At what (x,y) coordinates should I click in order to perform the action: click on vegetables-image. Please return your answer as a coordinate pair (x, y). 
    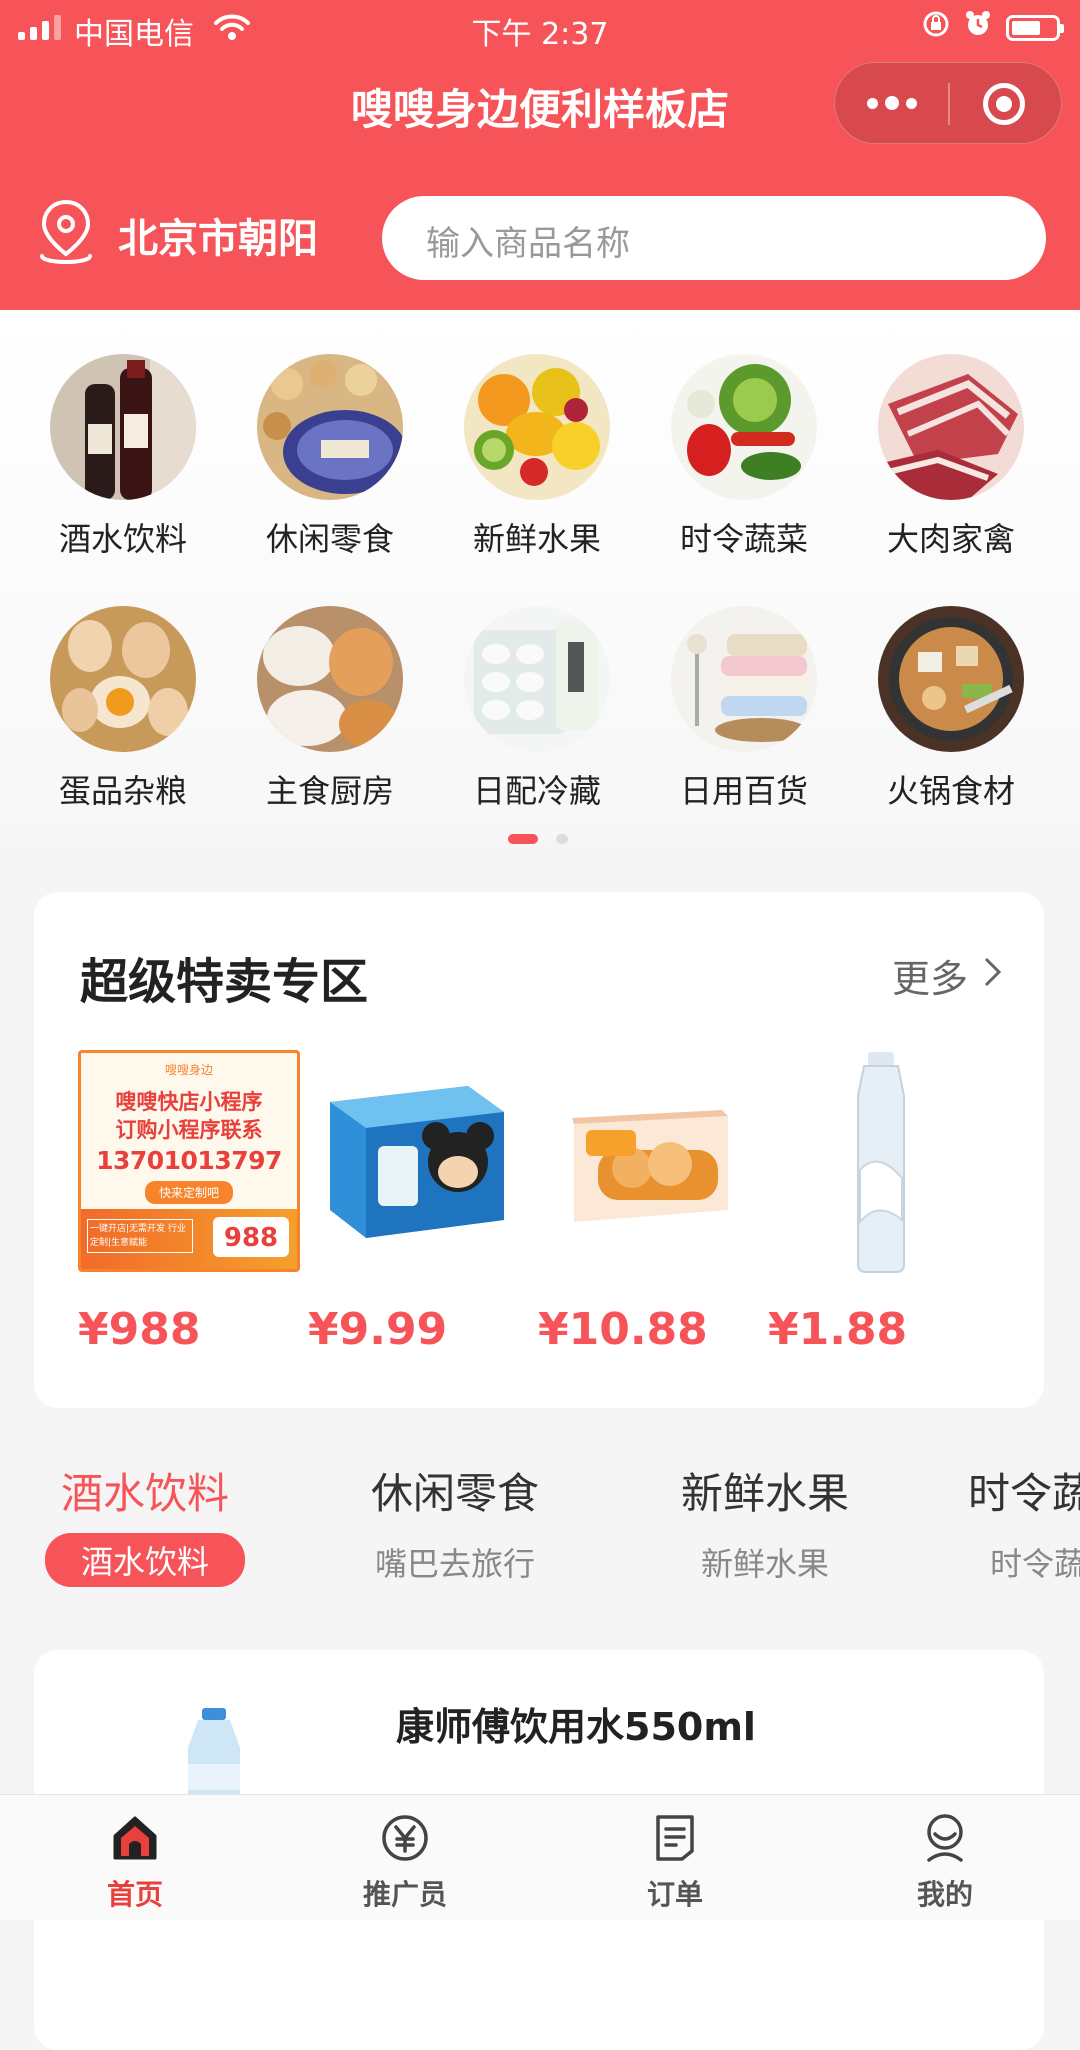
    Looking at the image, I should click on (744, 427).